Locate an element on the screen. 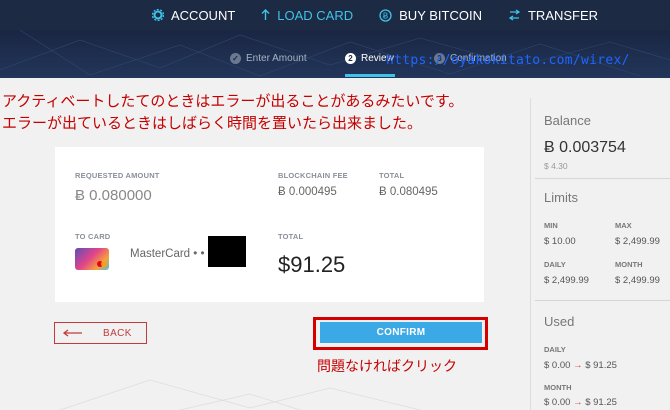 This screenshot has height=410, width=670. balance-usd: $ 4.30 is located at coordinates (556, 166).